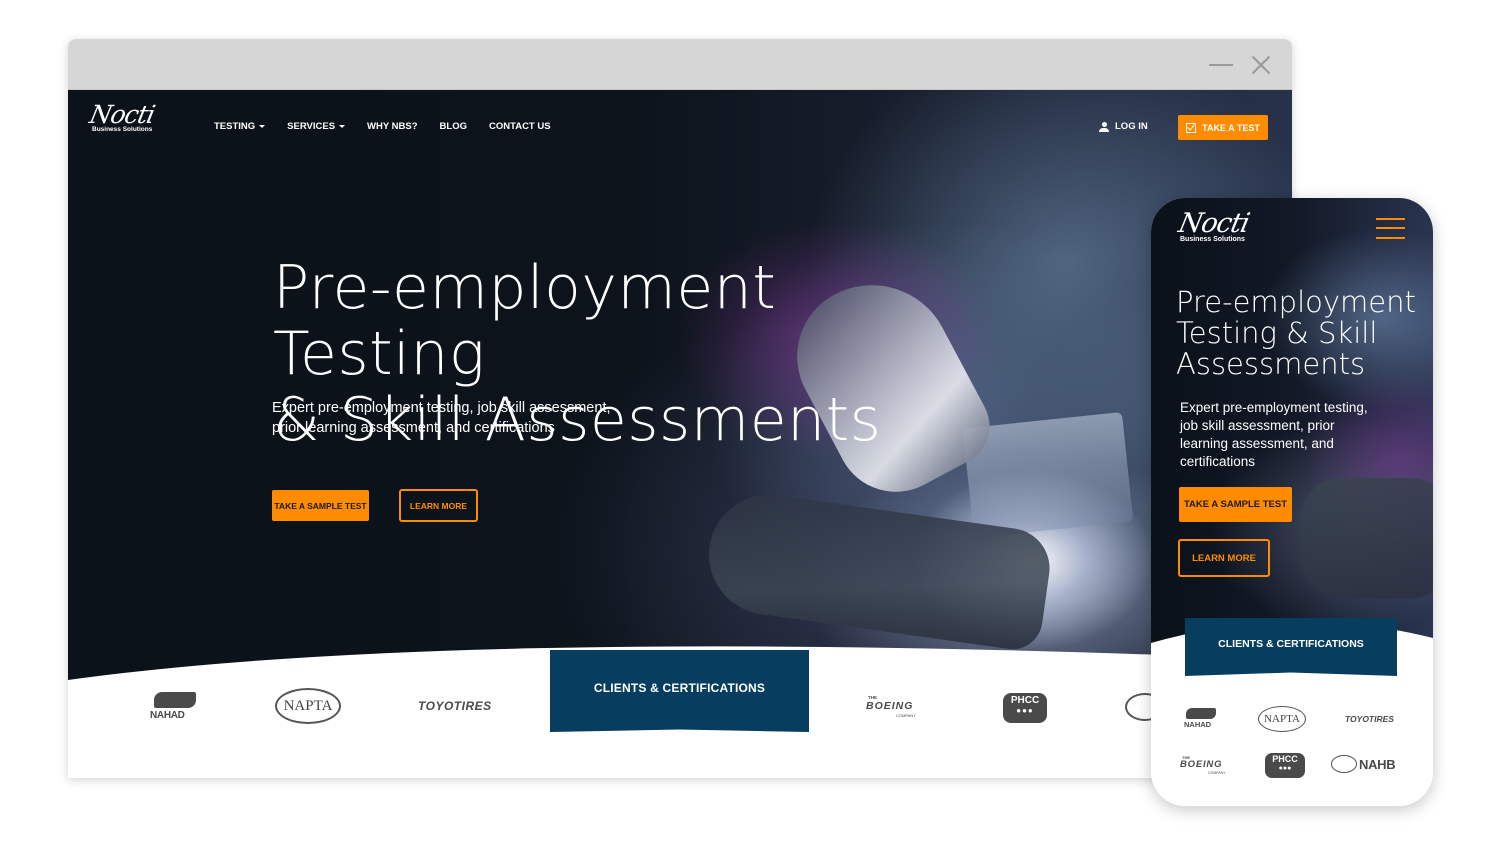  Describe the element at coordinates (1274, 407) in the screenshot. I see `hero-subtitle-line: Expert pre-employment testing,` at that location.